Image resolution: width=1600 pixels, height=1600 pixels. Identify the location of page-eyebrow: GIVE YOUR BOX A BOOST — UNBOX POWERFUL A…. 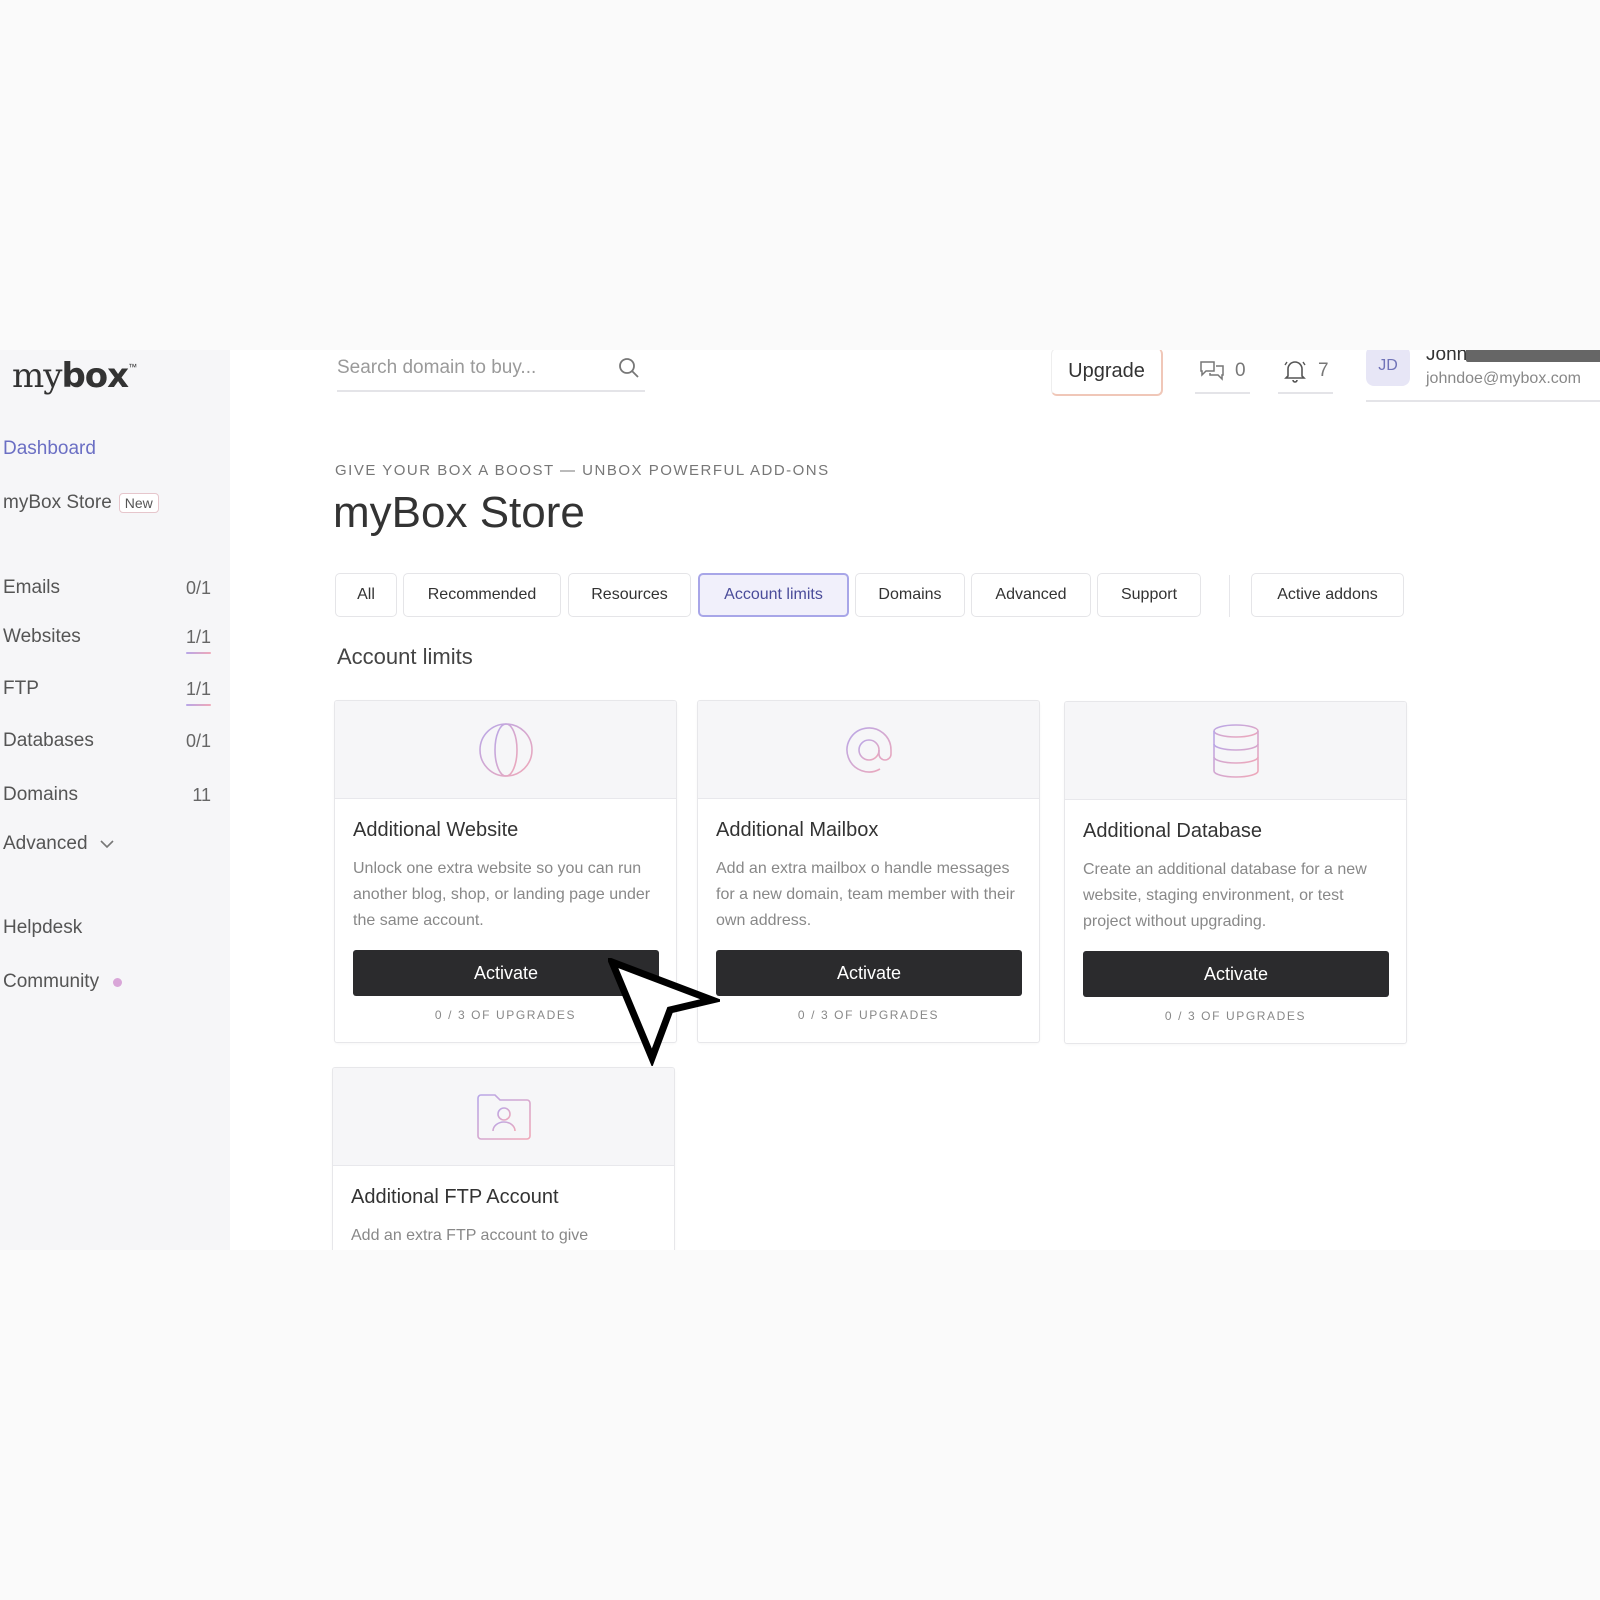
(582, 470).